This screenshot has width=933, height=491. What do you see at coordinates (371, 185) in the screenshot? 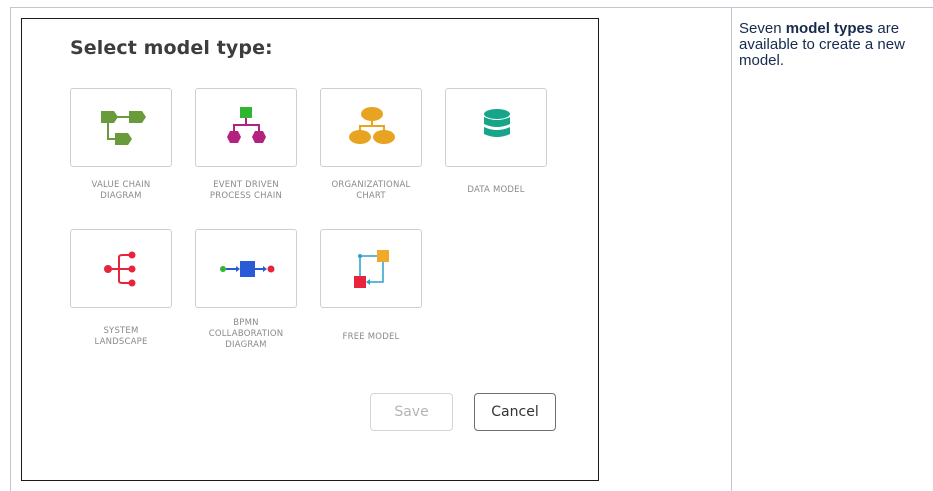
I see `tile-label-line: ORGANIZATIONAL` at bounding box center [371, 185].